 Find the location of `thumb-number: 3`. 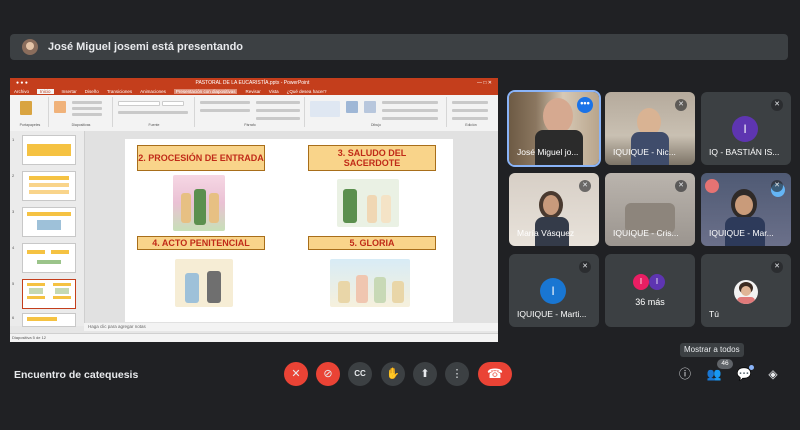

thumb-number: 3 is located at coordinates (13, 211).